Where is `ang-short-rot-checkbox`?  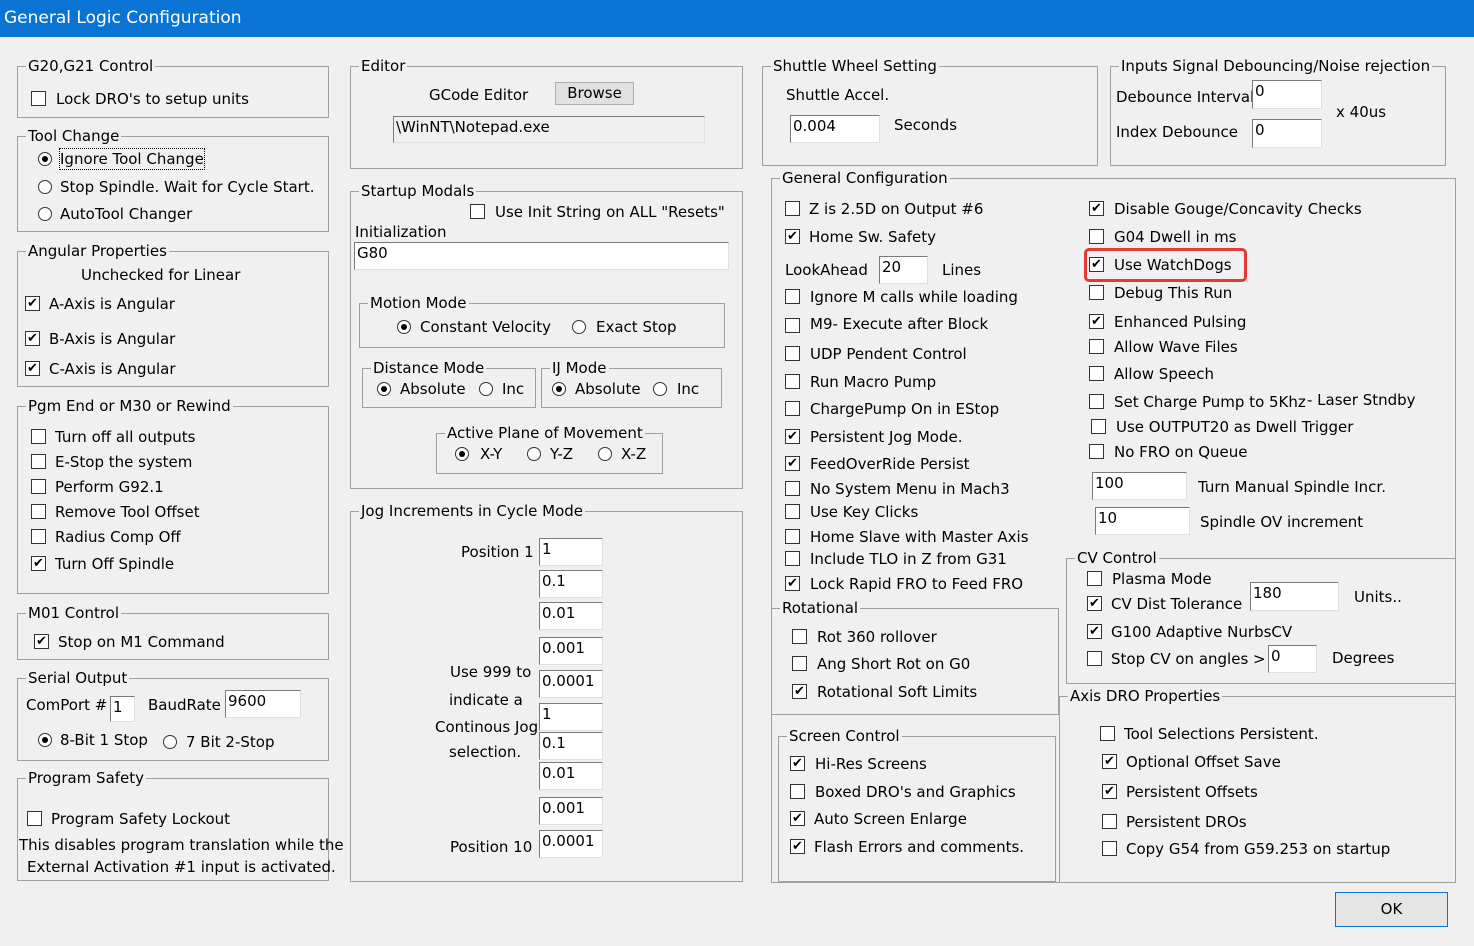 ang-short-rot-checkbox is located at coordinates (799, 663).